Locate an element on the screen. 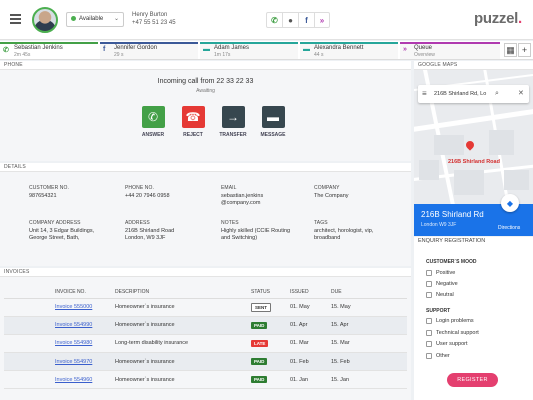  invoice-issued: 01. Jan is located at coordinates (310, 380).